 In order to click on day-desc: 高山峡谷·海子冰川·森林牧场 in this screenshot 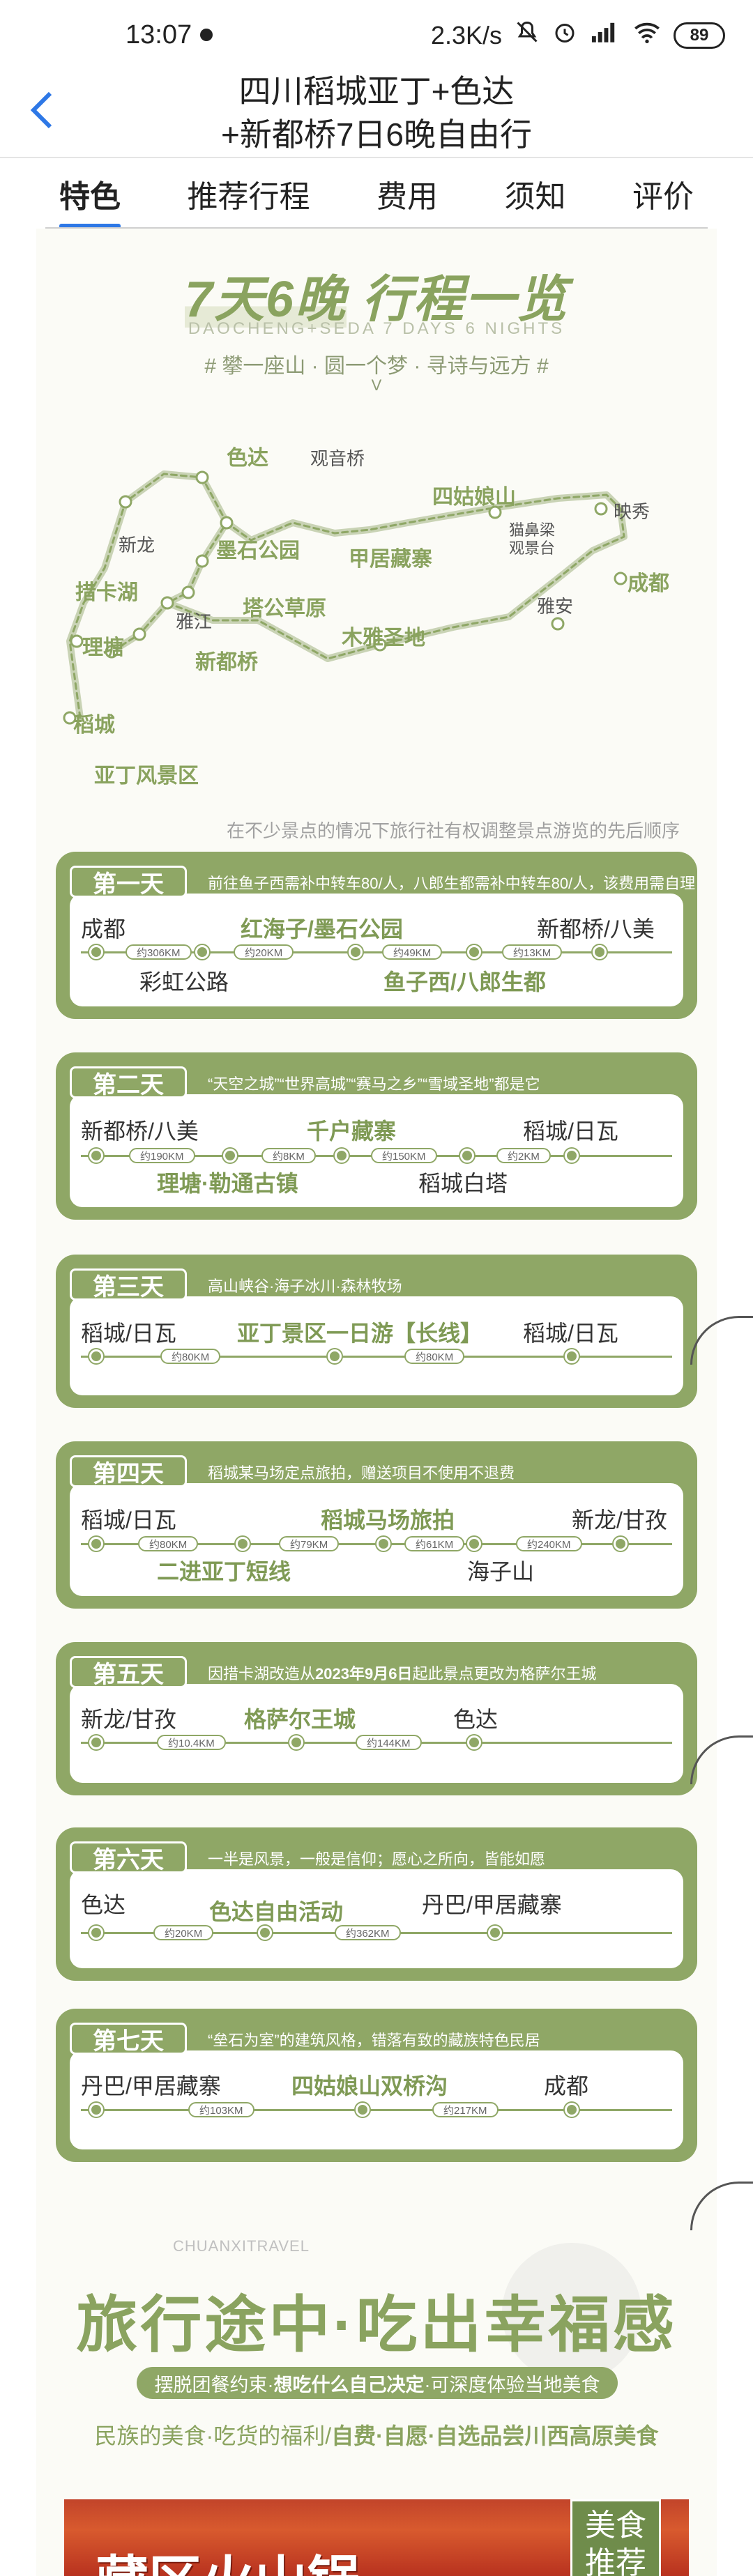, I will do `click(305, 1286)`.